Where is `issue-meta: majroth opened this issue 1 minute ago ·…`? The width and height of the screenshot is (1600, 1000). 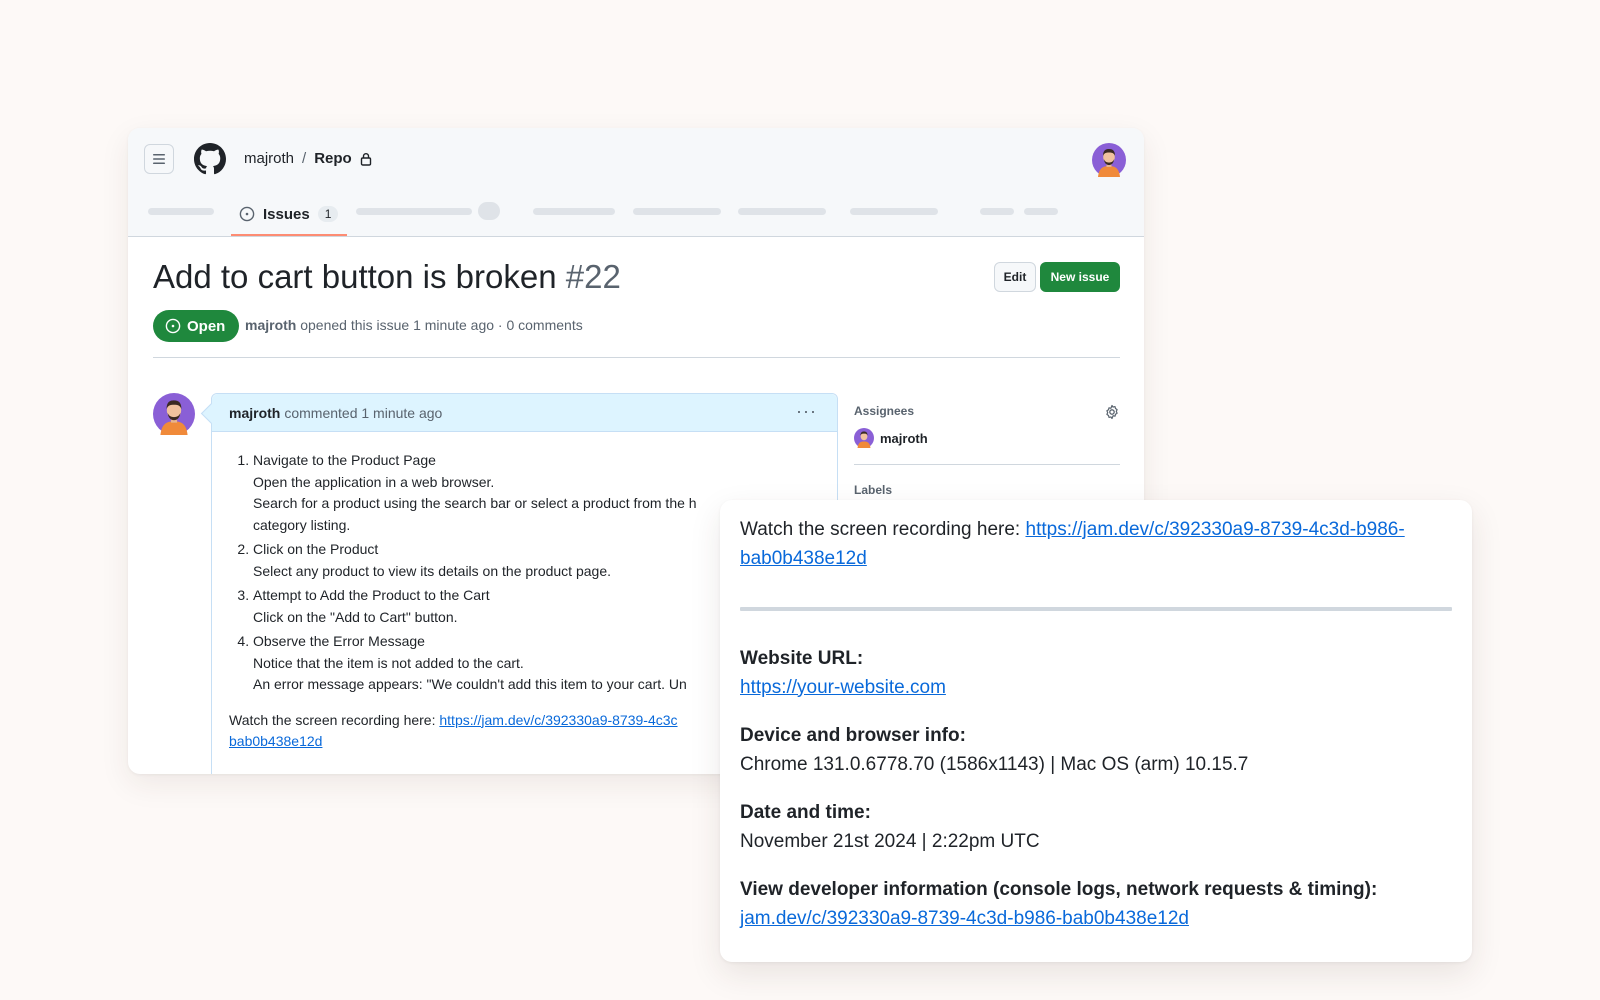
issue-meta: majroth opened this issue 1 minute ago ·… is located at coordinates (414, 325).